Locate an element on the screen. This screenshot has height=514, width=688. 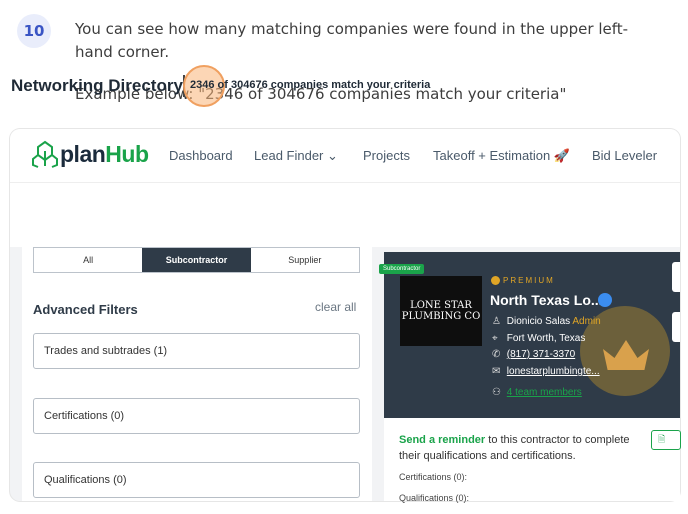
match-rest: of 304676 companies match your criteria is located at coordinates (324, 85).